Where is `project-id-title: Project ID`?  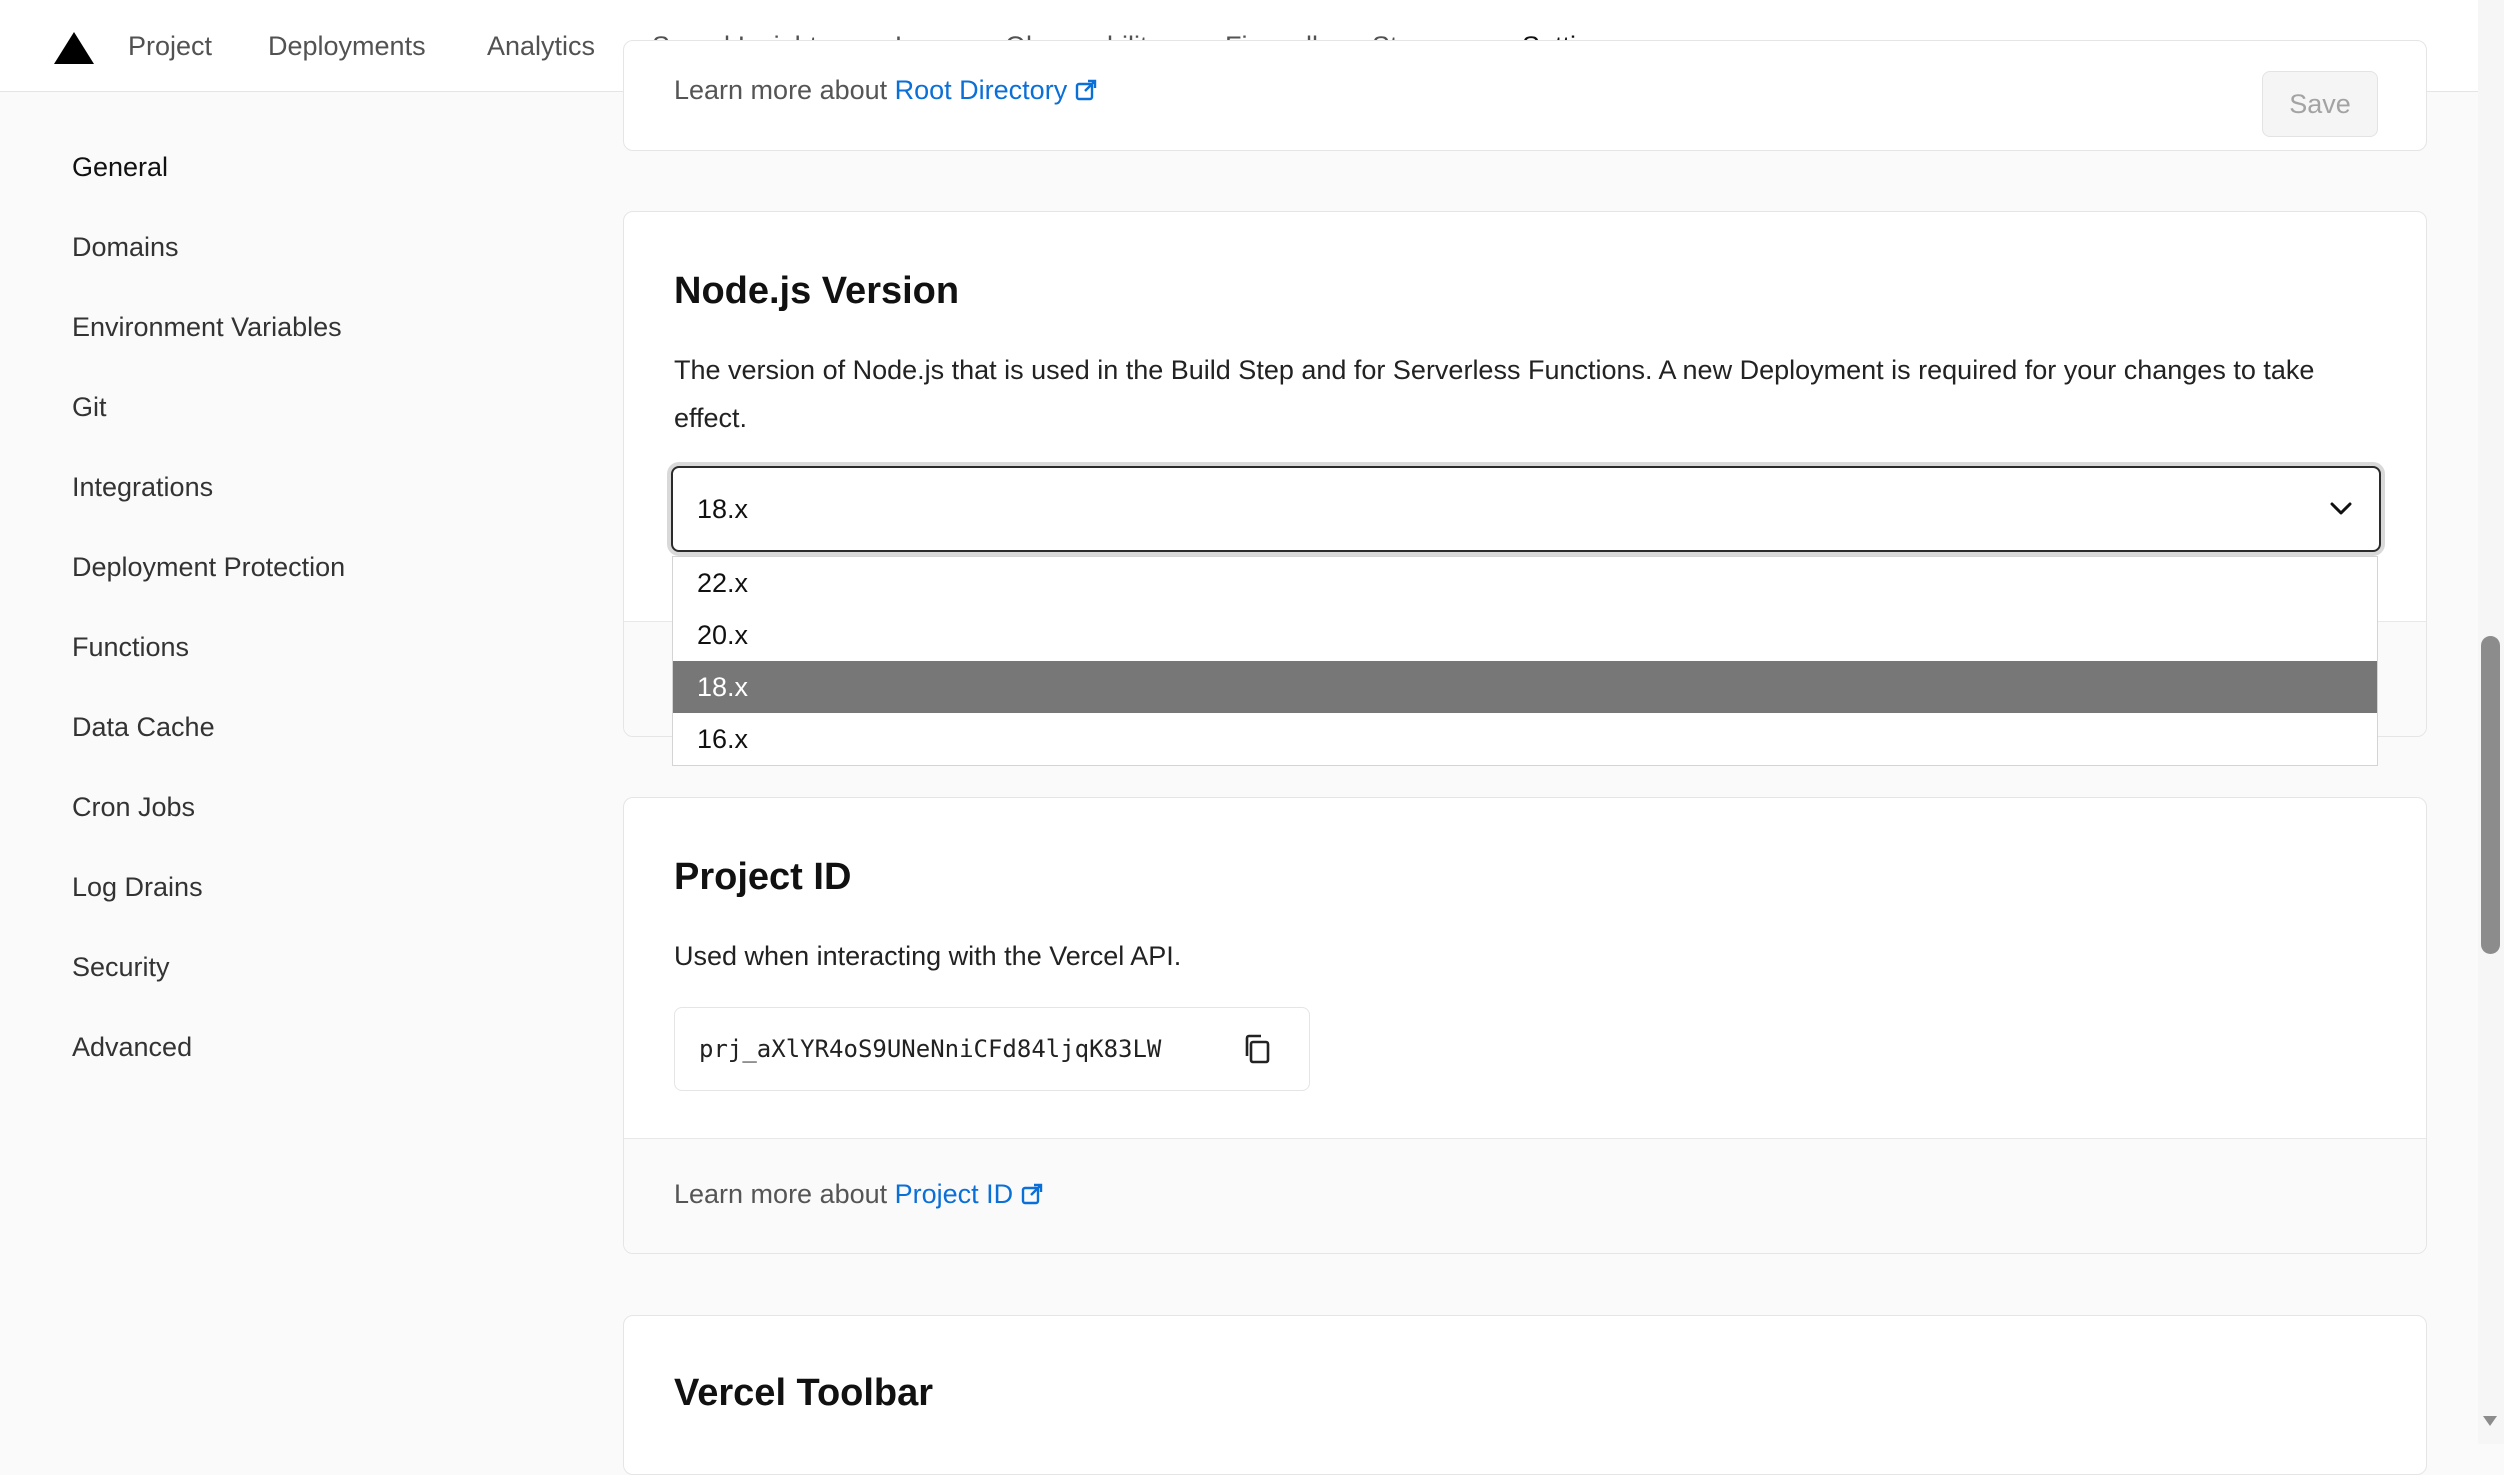 project-id-title: Project ID is located at coordinates (763, 877).